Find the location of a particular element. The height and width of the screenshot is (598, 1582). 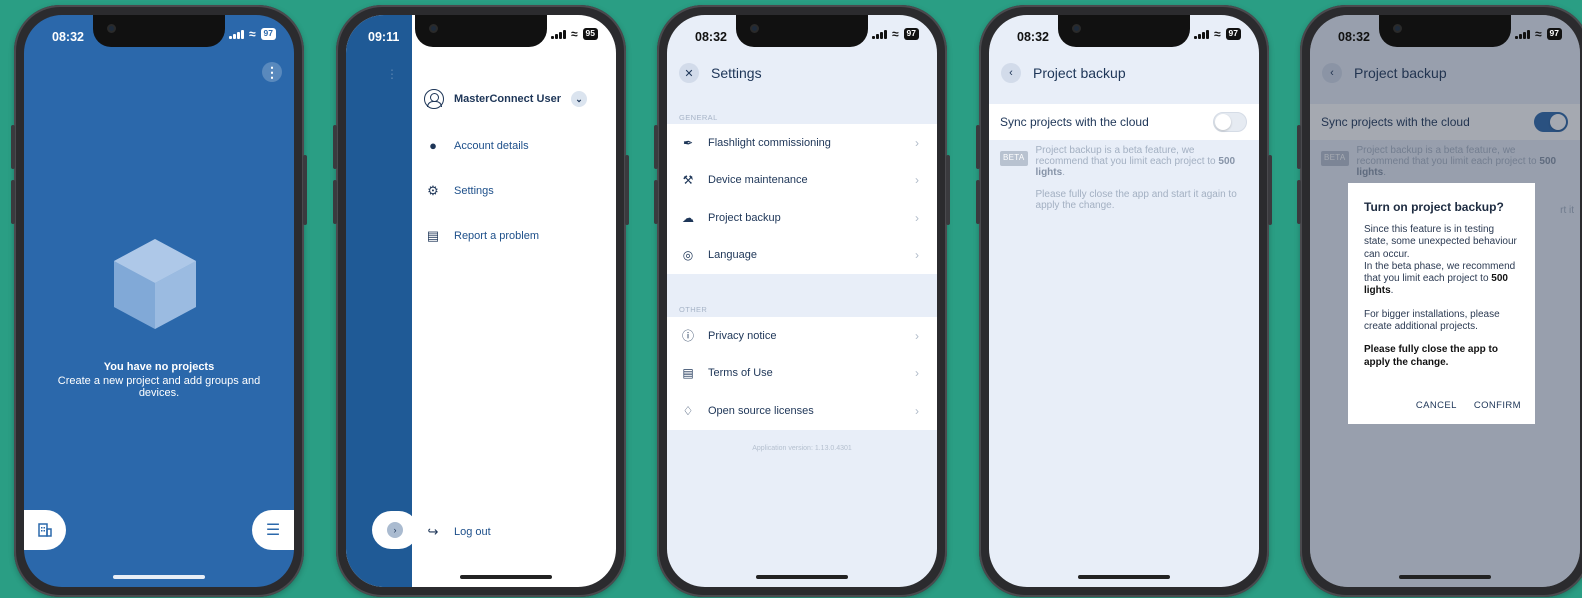

settings-item-flashlight: ✒ Flashlight commissioning › is located at coordinates (802, 143).